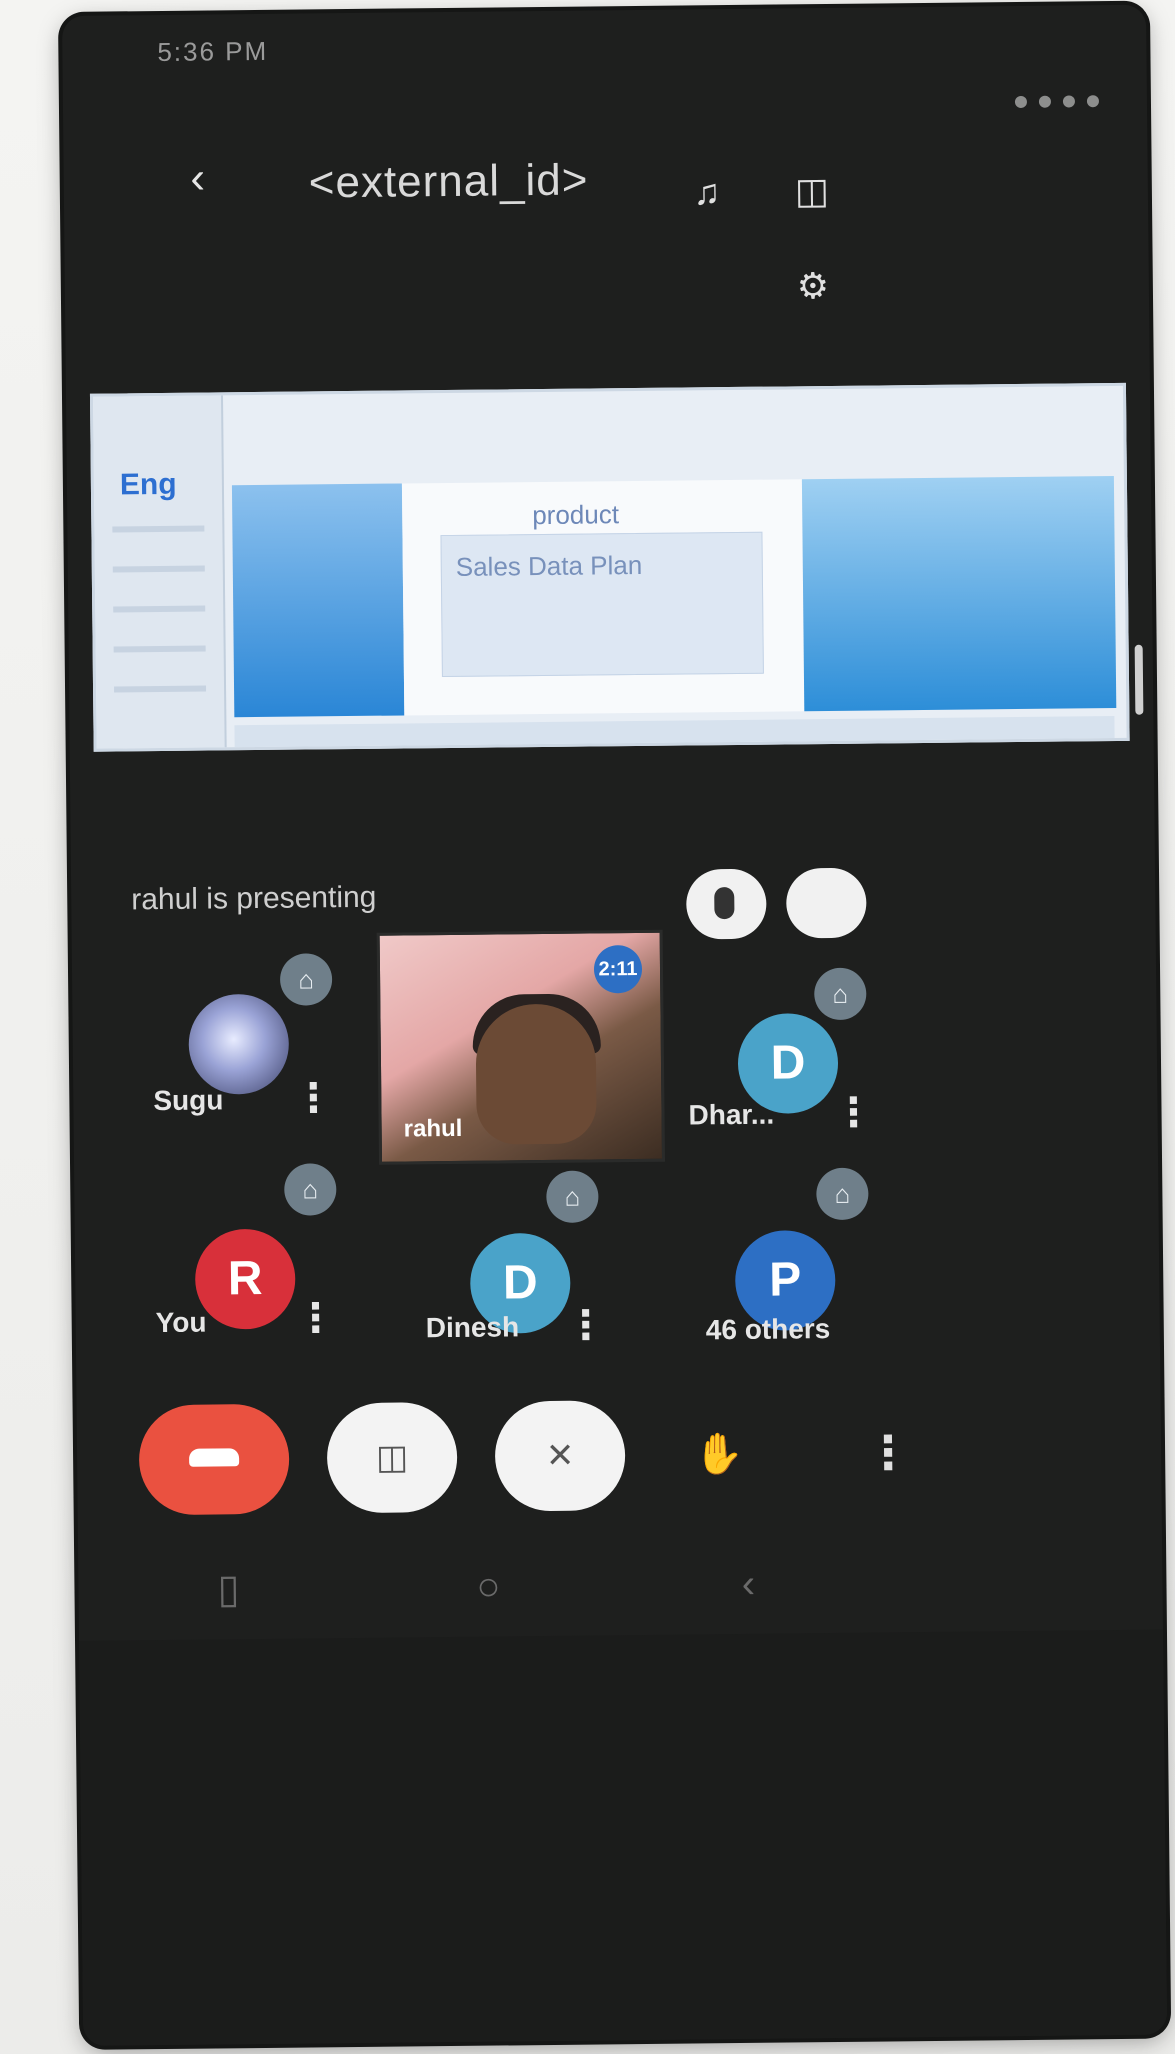 This screenshot has width=1175, height=2054. Describe the element at coordinates (228, 1589) in the screenshot. I see `recents-icon: ▯` at that location.